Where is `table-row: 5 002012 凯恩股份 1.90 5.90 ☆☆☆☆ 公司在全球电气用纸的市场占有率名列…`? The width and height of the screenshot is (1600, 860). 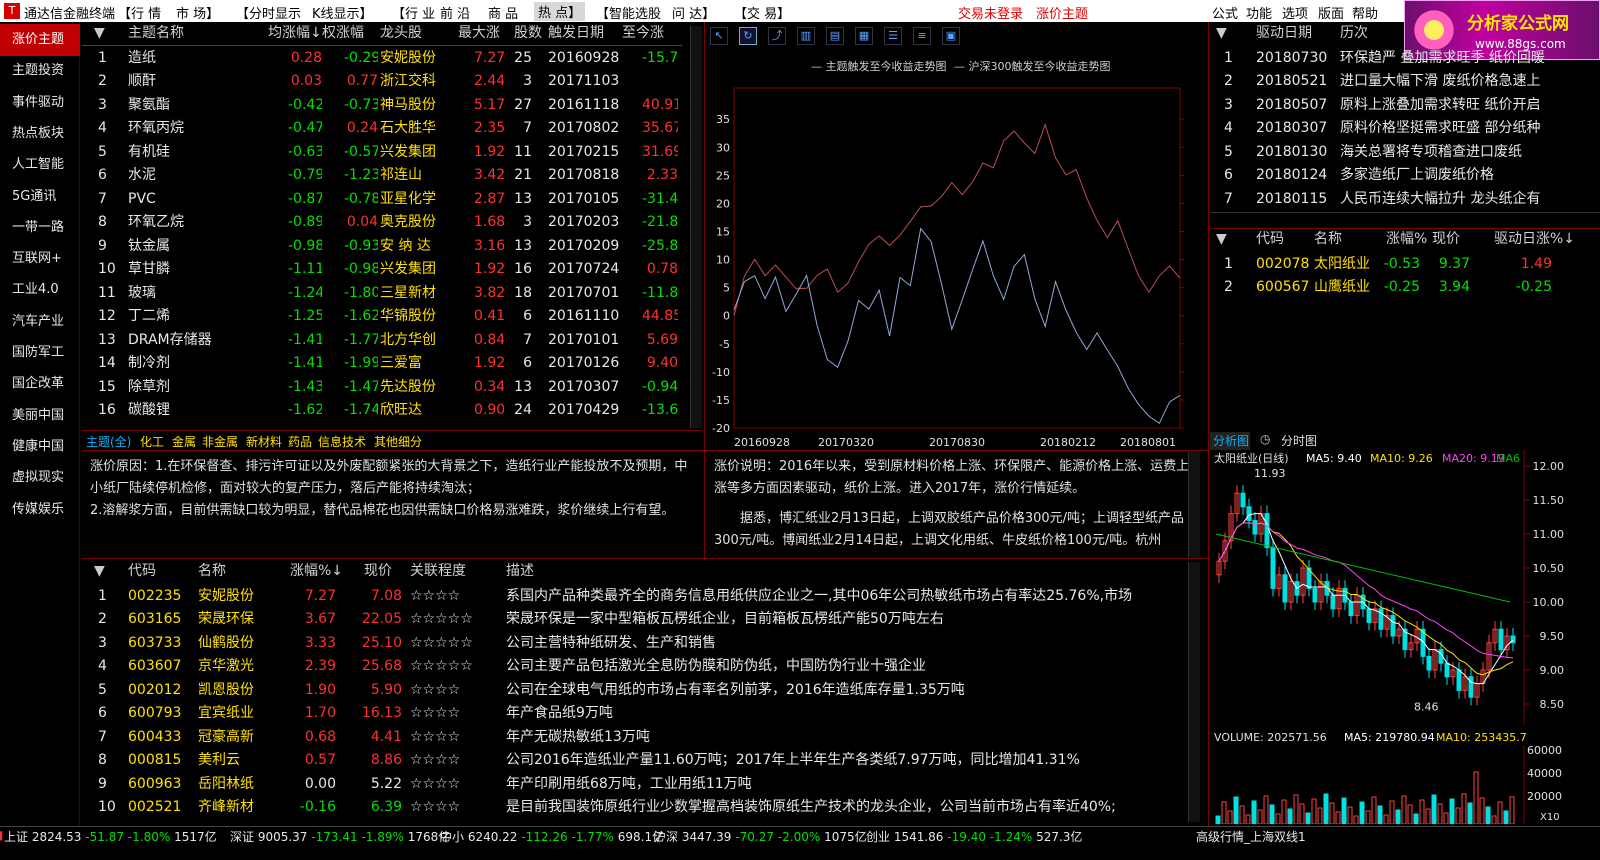
table-row: 5 002012 凯恩股份 1.90 5.90 ☆☆☆☆ 公司在全球电气用纸的市场占有率名列… is located at coordinates (632, 691).